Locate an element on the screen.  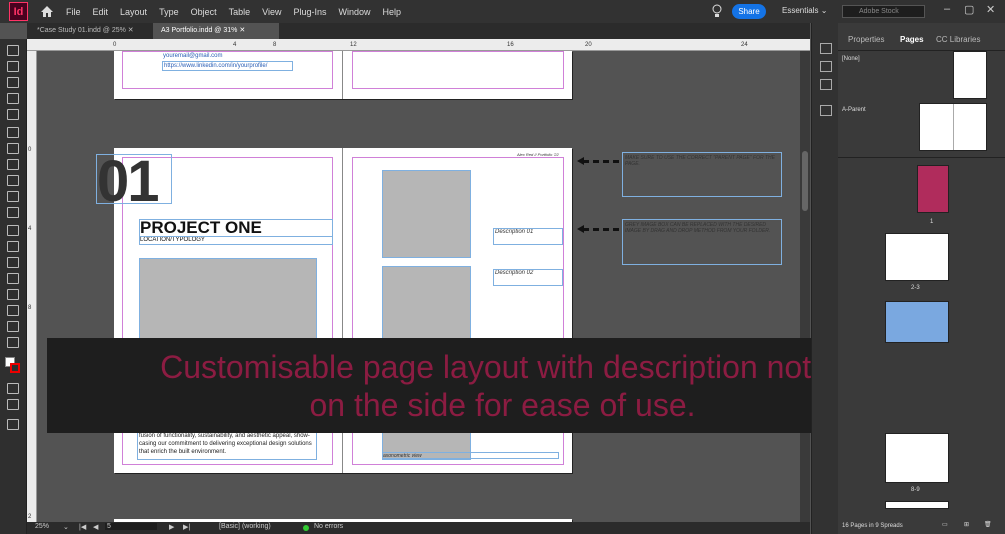
spine-line is located at coordinates (953, 127).